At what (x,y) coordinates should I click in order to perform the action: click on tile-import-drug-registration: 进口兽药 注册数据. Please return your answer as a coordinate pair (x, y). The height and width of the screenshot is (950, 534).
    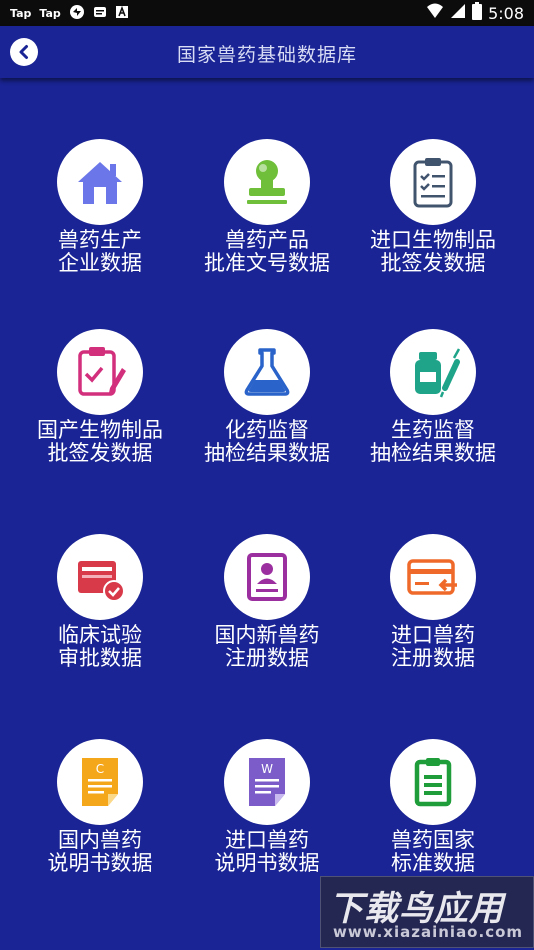
    Looking at the image, I should click on (433, 602).